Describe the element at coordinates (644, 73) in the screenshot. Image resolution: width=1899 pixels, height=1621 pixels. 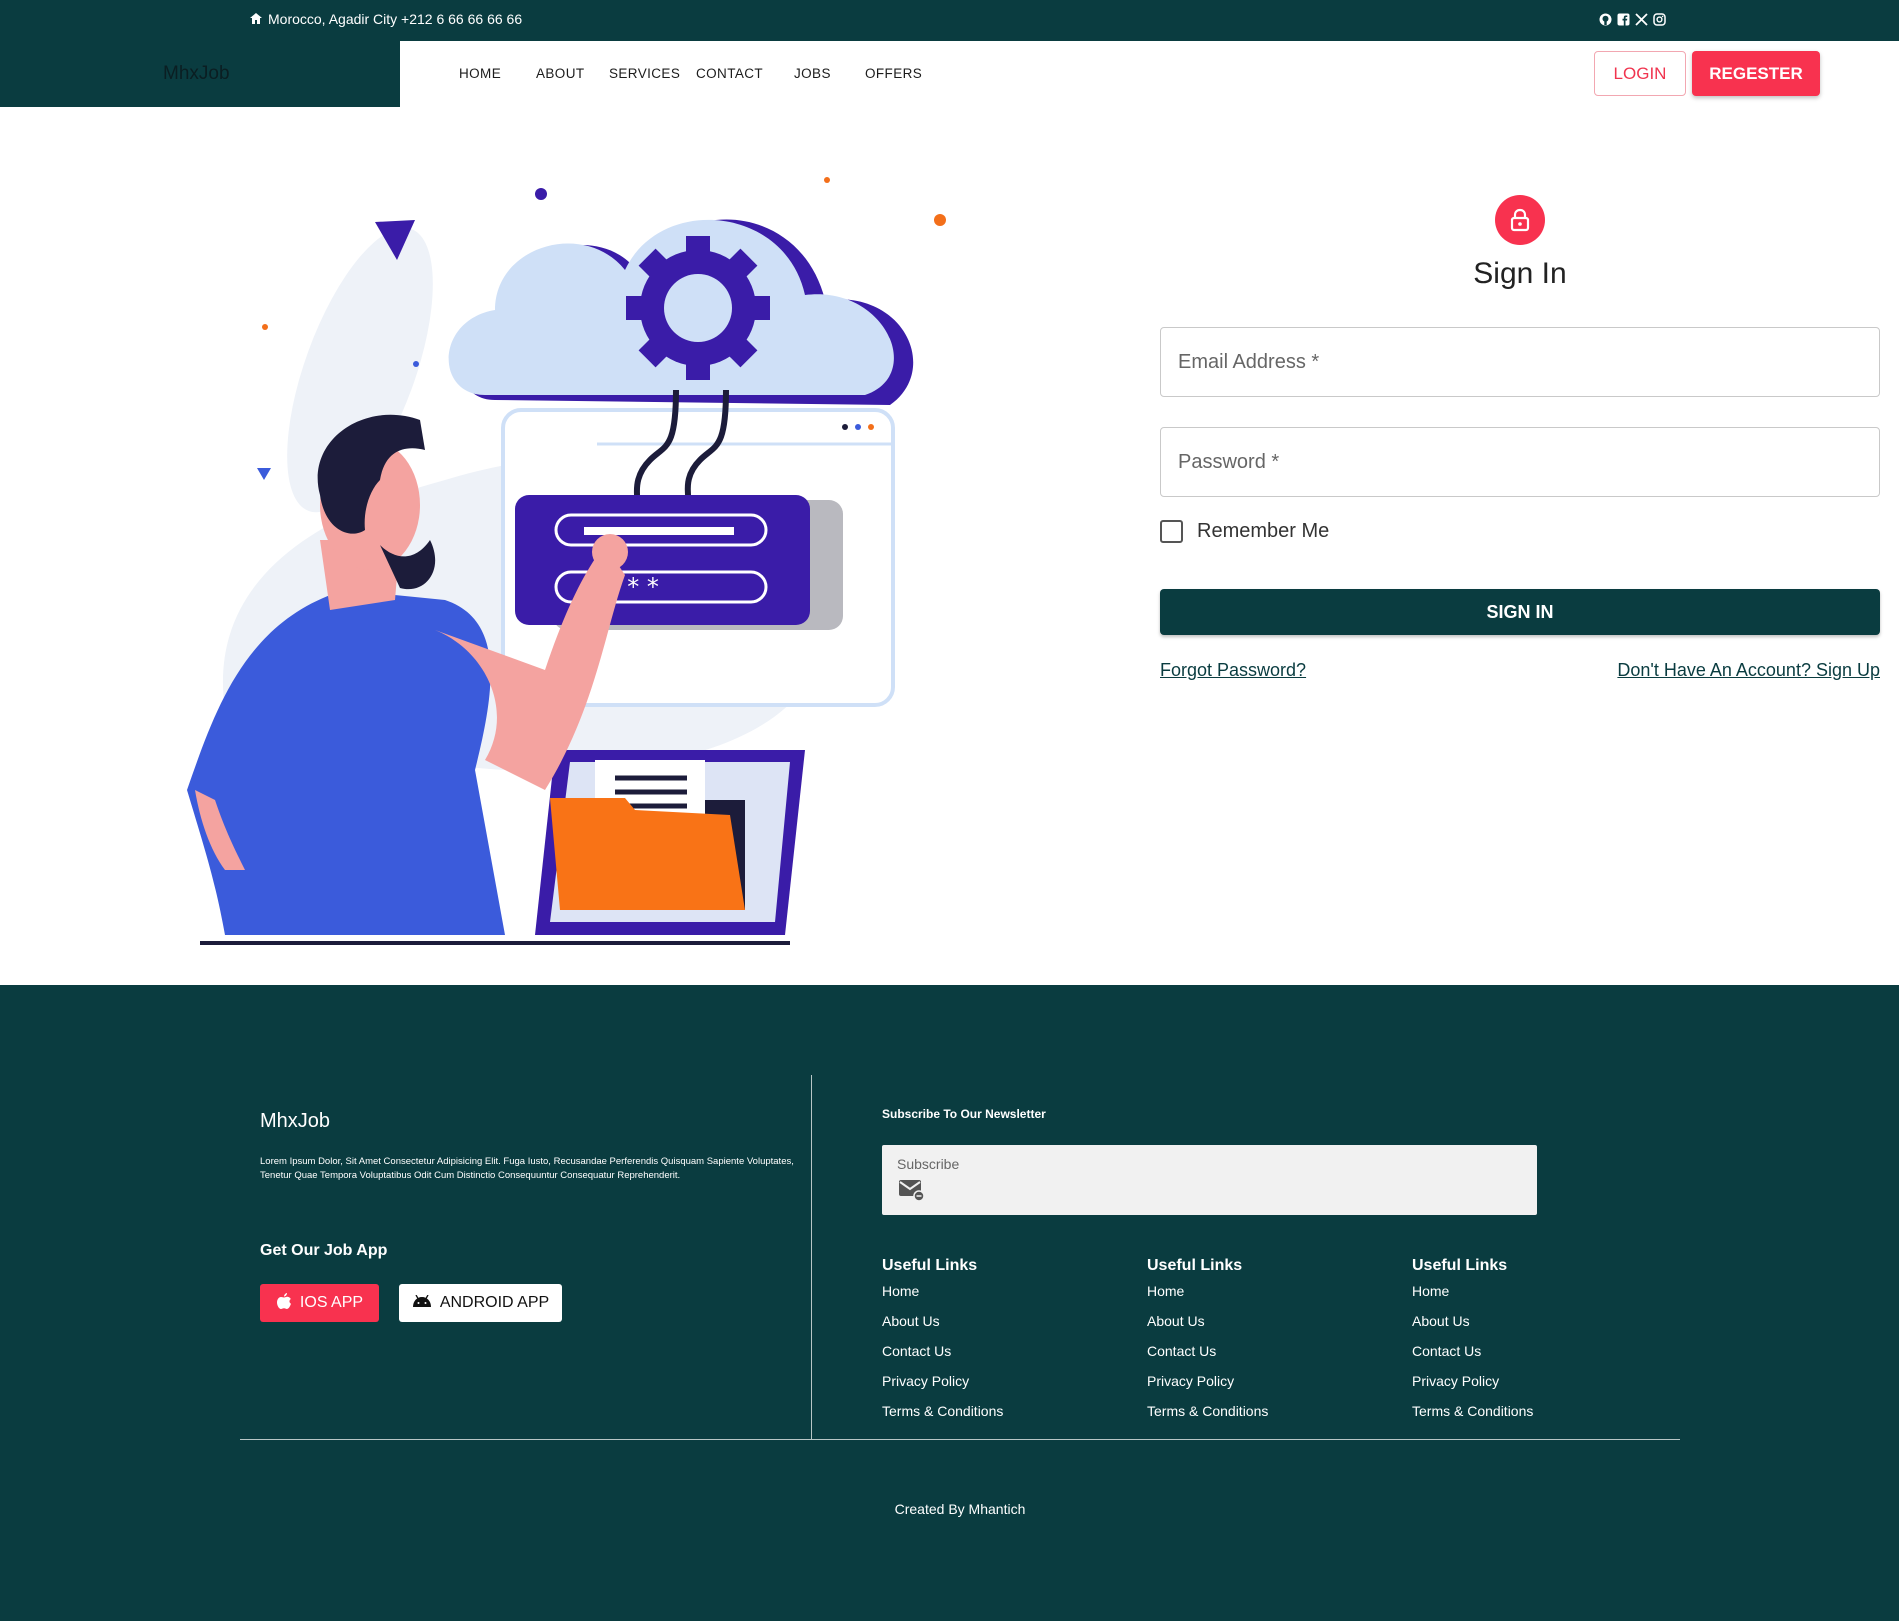
I see `nav-services: SERVICES` at that location.